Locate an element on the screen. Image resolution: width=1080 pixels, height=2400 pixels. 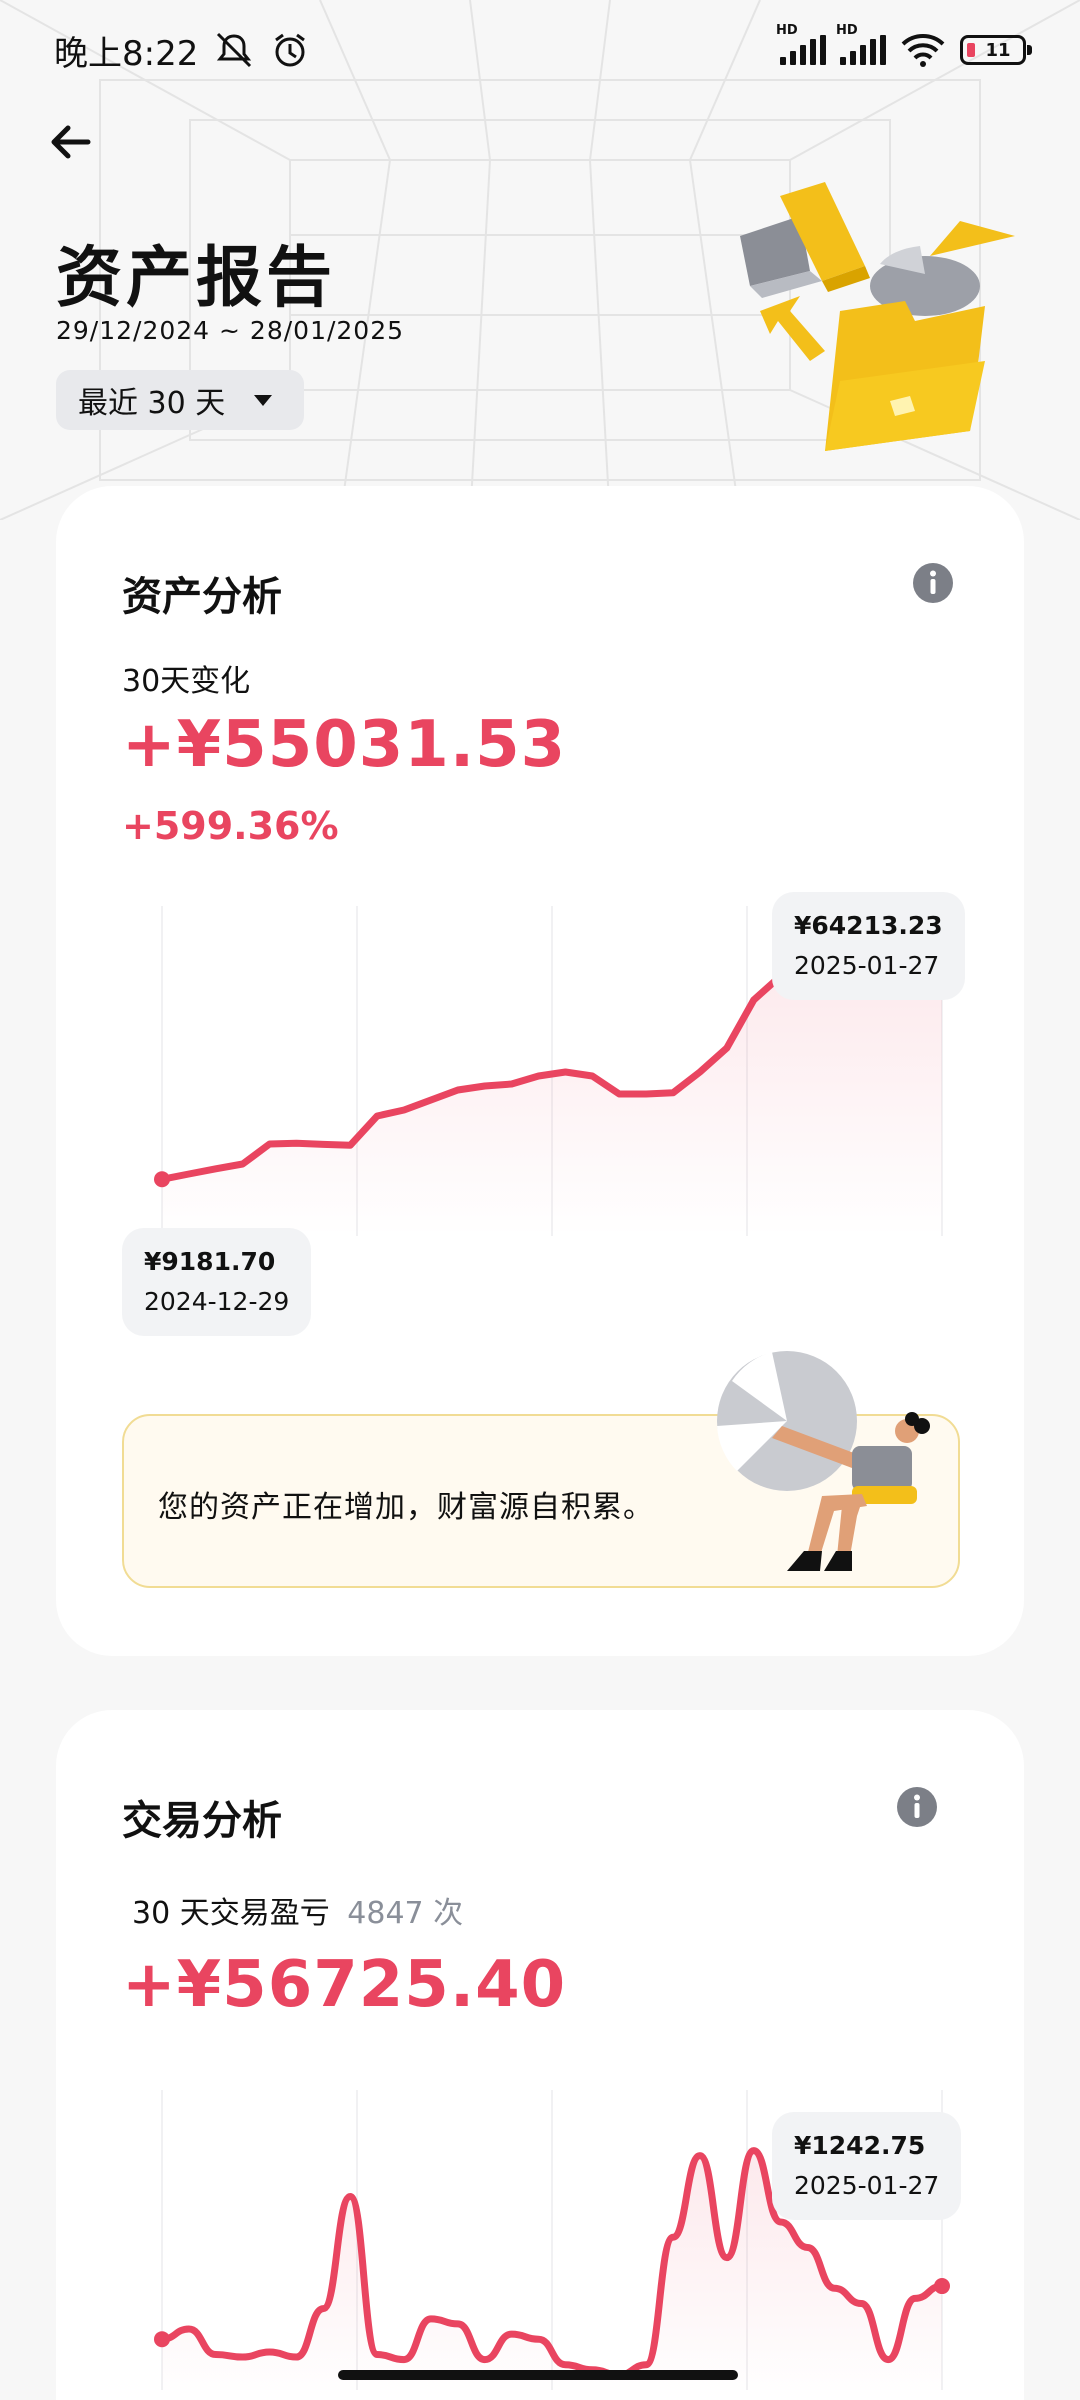
trade-end-tooltip: ¥1242.75 2025-01-27 is located at coordinates (867, 2166).